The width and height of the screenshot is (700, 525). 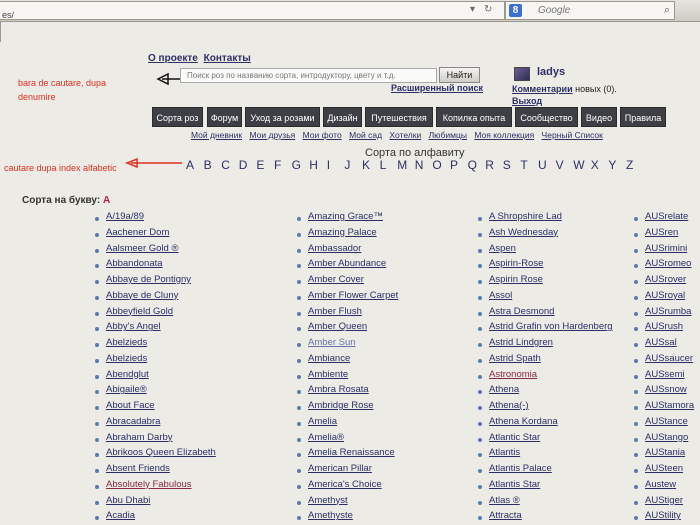 What do you see at coordinates (347, 424) in the screenshot?
I see `variety-link: Amelia` at bounding box center [347, 424].